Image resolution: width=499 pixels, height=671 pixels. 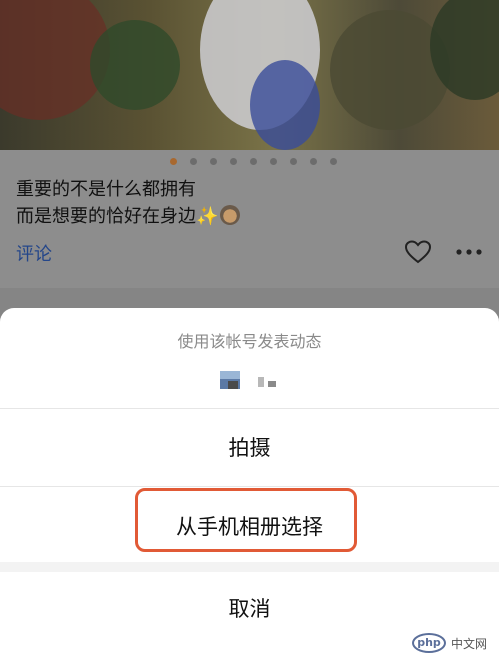 I want to click on watermark-text: 中文网, so click(x=469, y=643).